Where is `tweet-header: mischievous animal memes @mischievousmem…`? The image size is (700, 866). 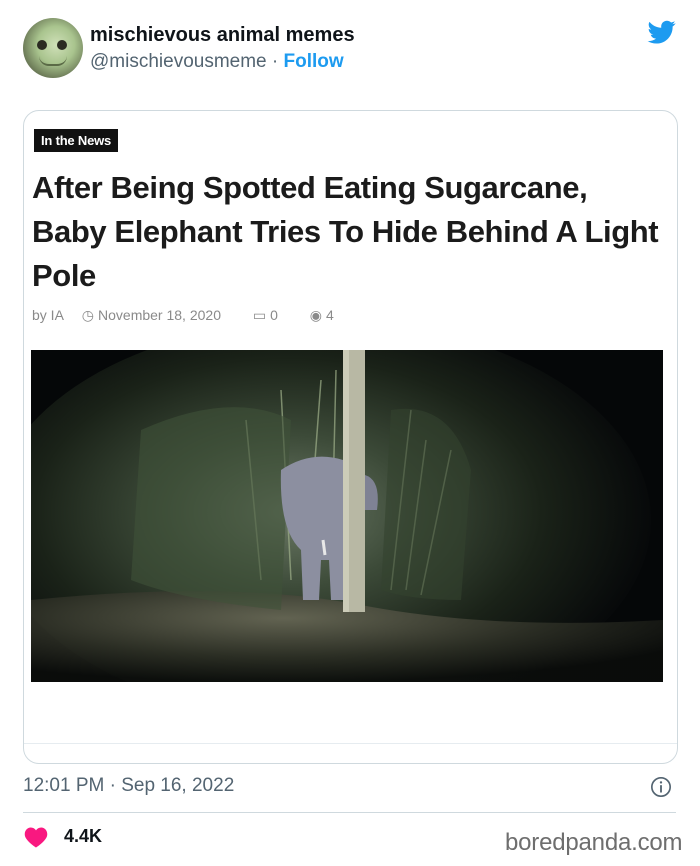 tweet-header: mischievous animal memes @mischievousmem… is located at coordinates (350, 50).